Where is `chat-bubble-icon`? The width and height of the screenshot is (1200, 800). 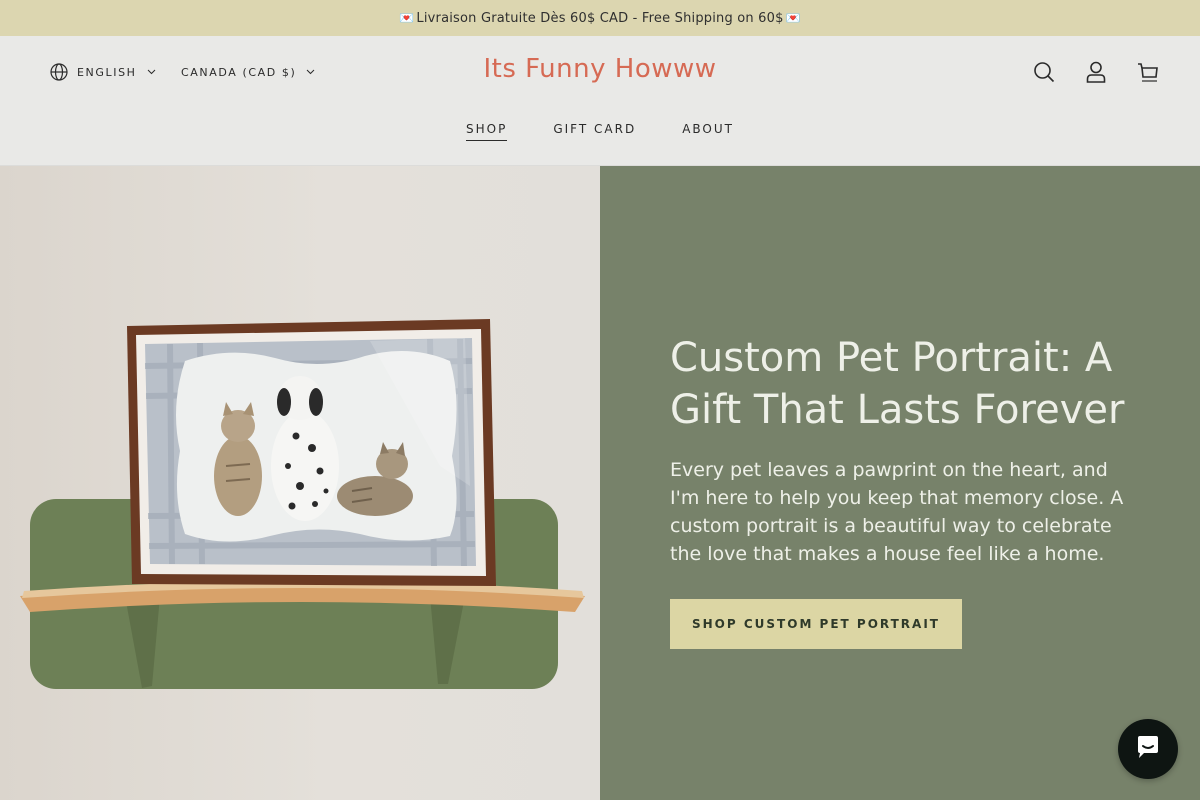 chat-bubble-icon is located at coordinates (1148, 749).